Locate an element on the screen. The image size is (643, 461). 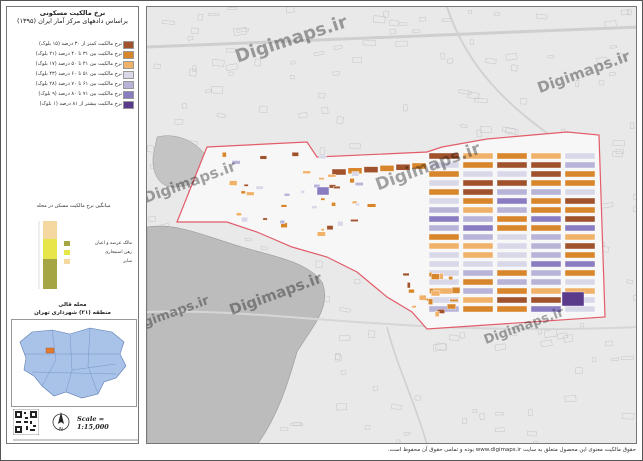
scale-label: Scale = 1:15,000 is located at coordinates (93, 423).